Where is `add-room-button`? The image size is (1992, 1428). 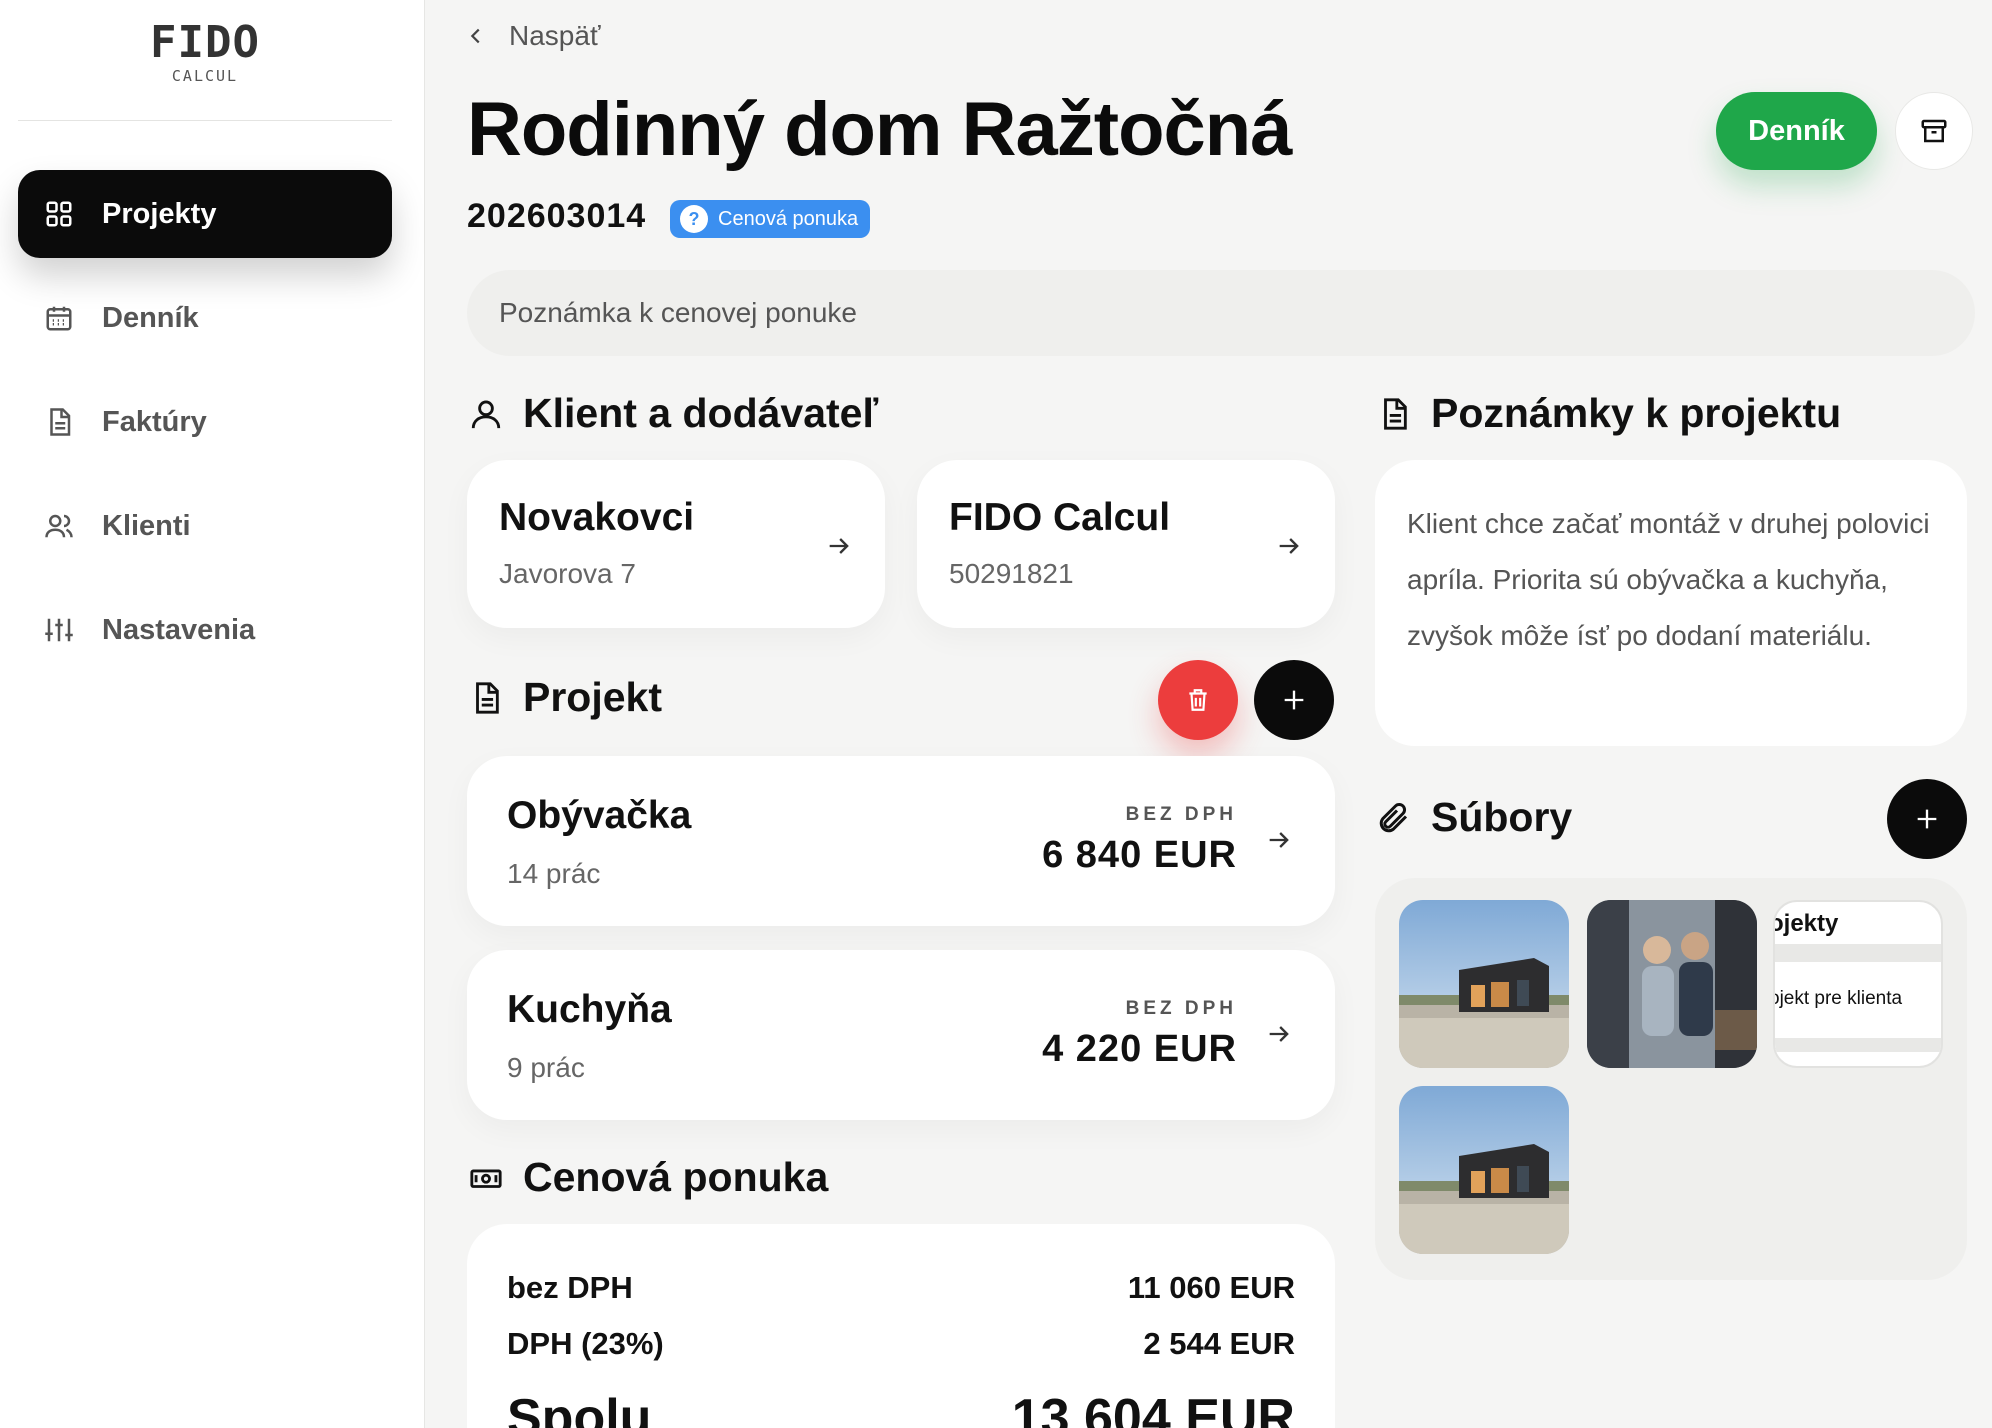
add-room-button is located at coordinates (1294, 700).